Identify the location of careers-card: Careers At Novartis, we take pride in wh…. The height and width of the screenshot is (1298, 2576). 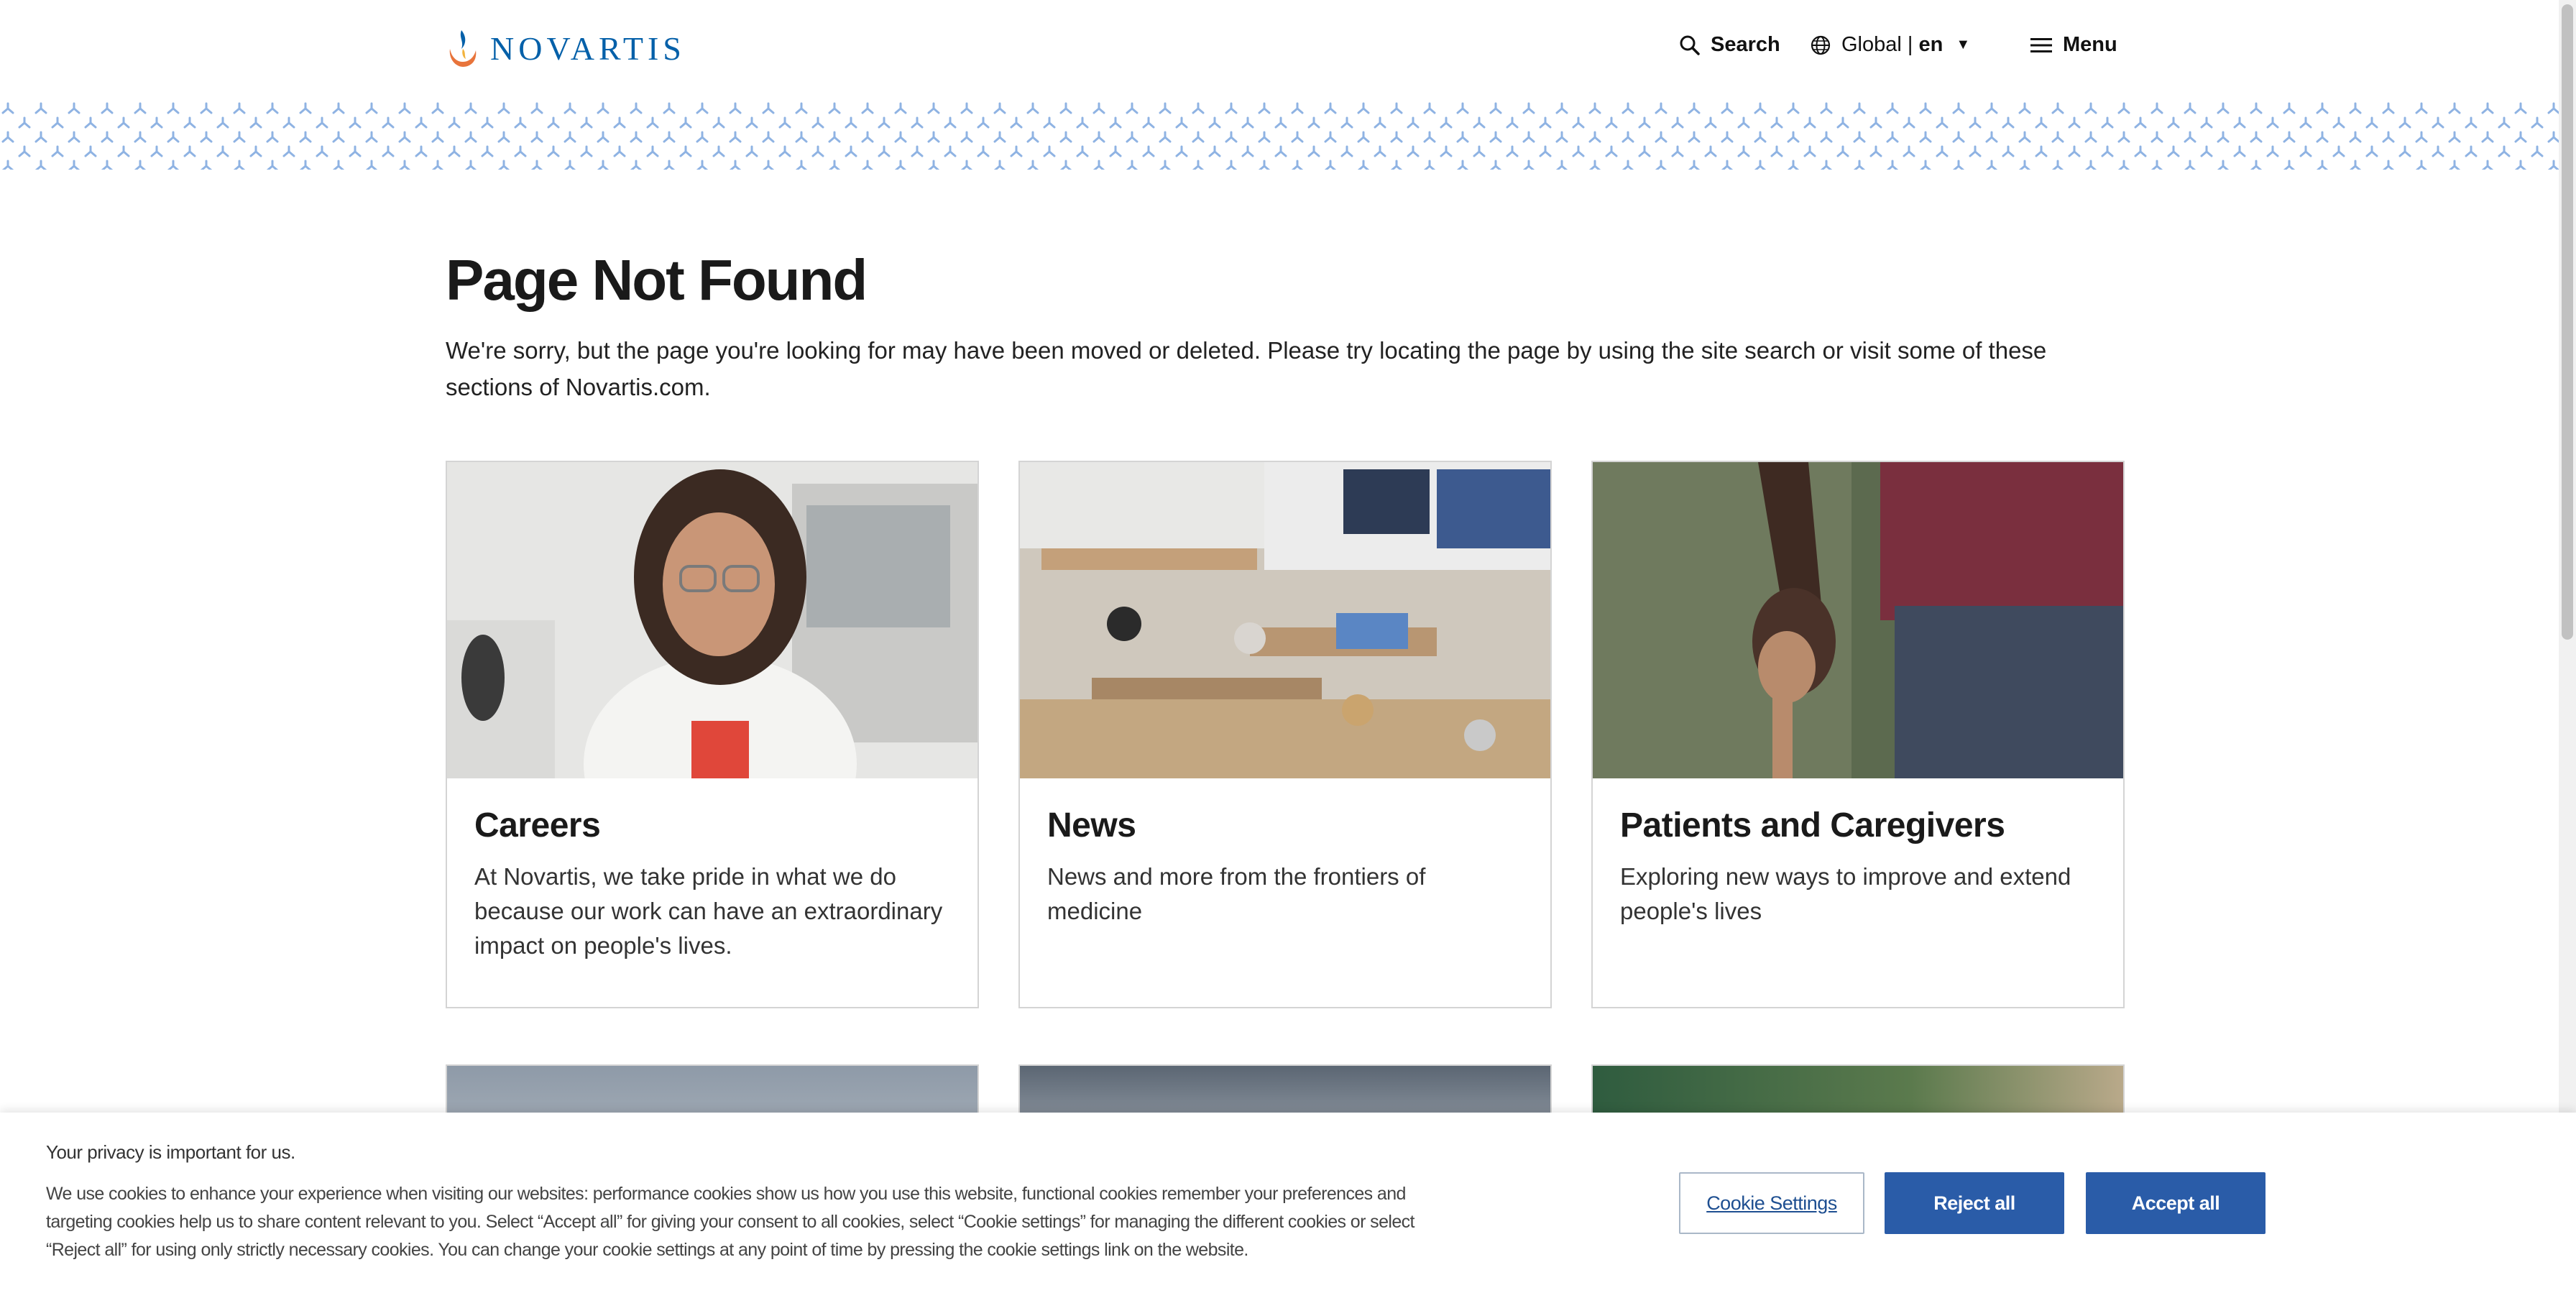
(712, 735).